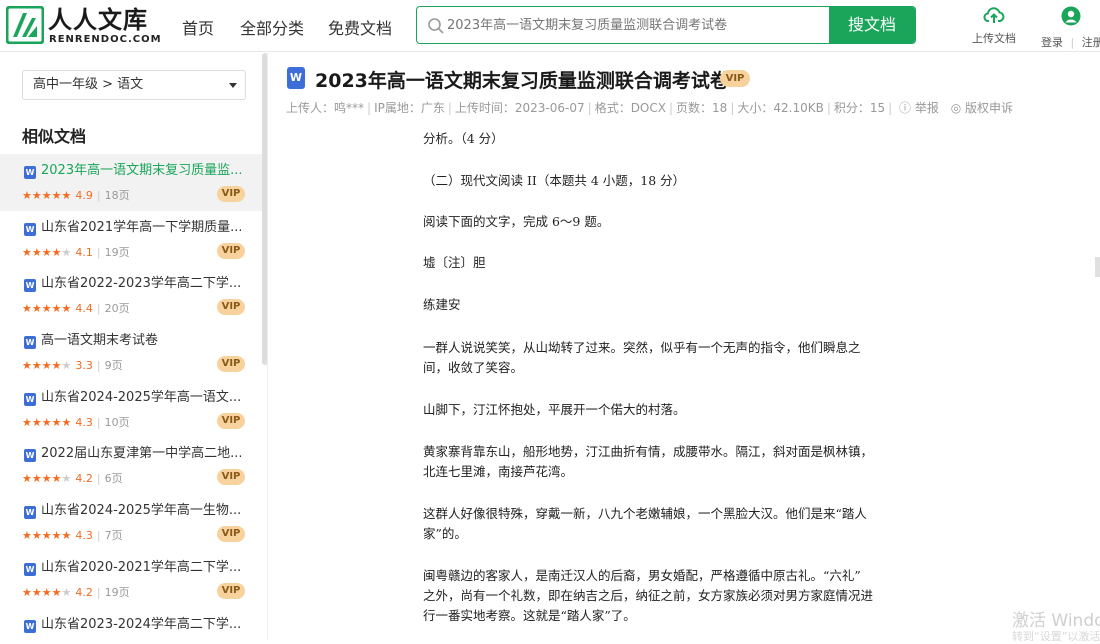 The height and width of the screenshot is (644, 1100). What do you see at coordinates (1071, 16) in the screenshot?
I see `user-avatar-icon` at bounding box center [1071, 16].